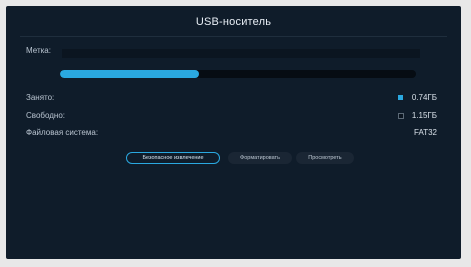 This screenshot has width=471, height=267. What do you see at coordinates (45, 115) in the screenshot?
I see `free-caption: Свободно:` at bounding box center [45, 115].